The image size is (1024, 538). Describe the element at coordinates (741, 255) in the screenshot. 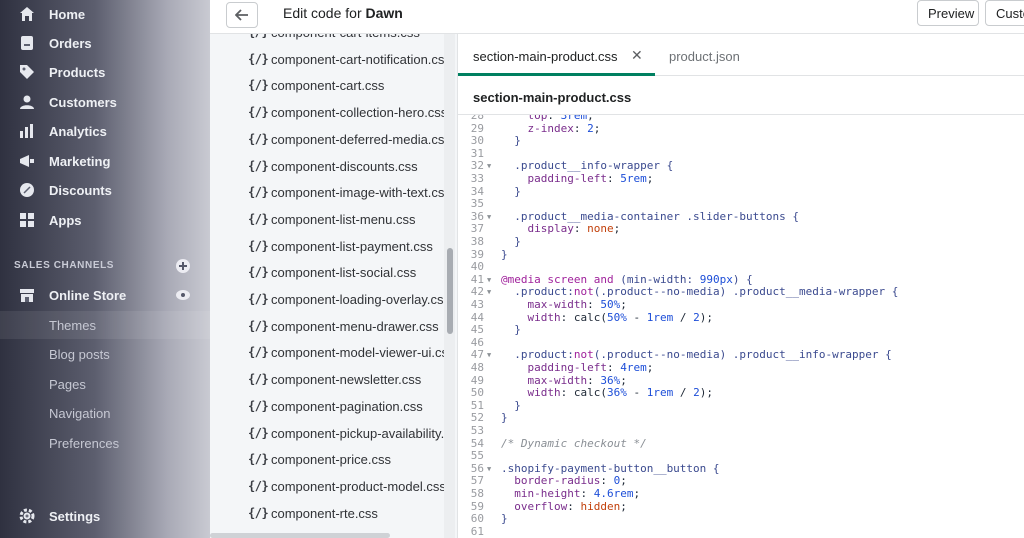

I see `code-line: 39}` at that location.